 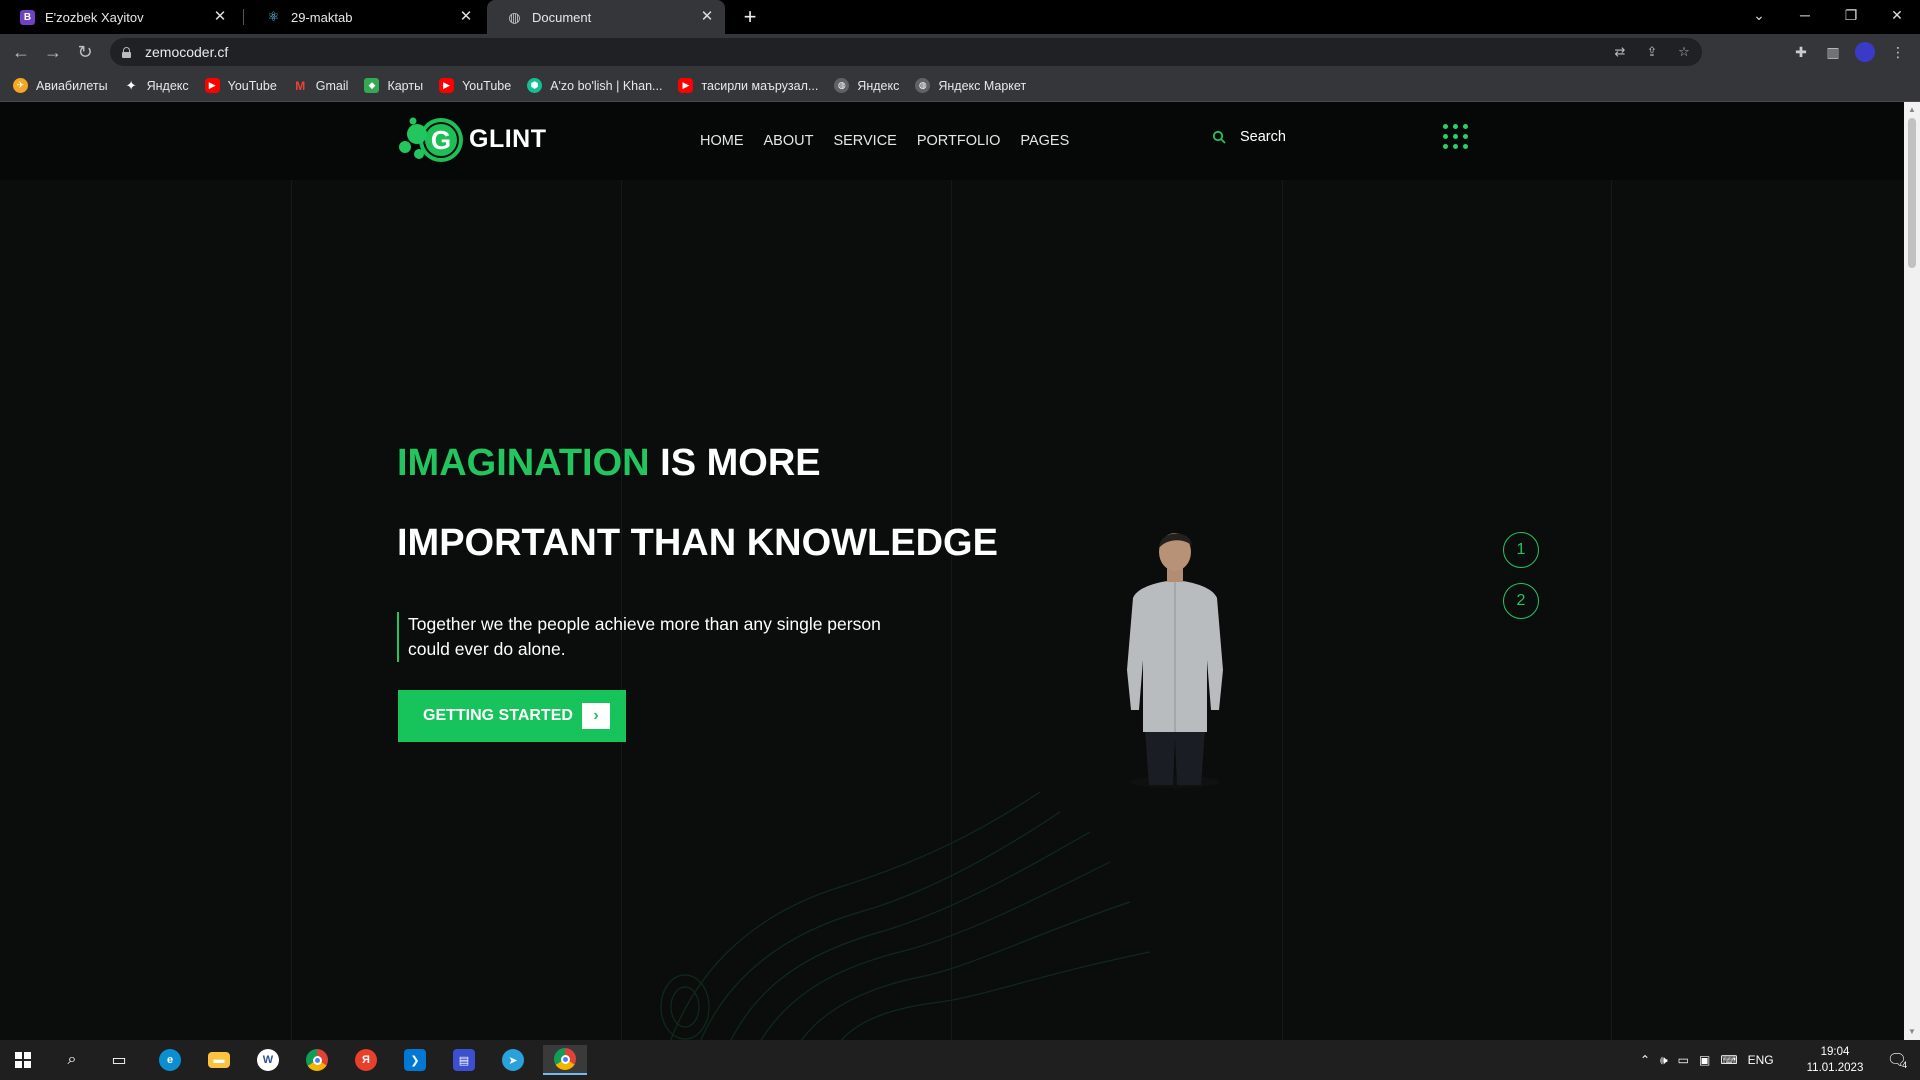 I want to click on yandex-spark-icon: ✦, so click(x=131, y=85).